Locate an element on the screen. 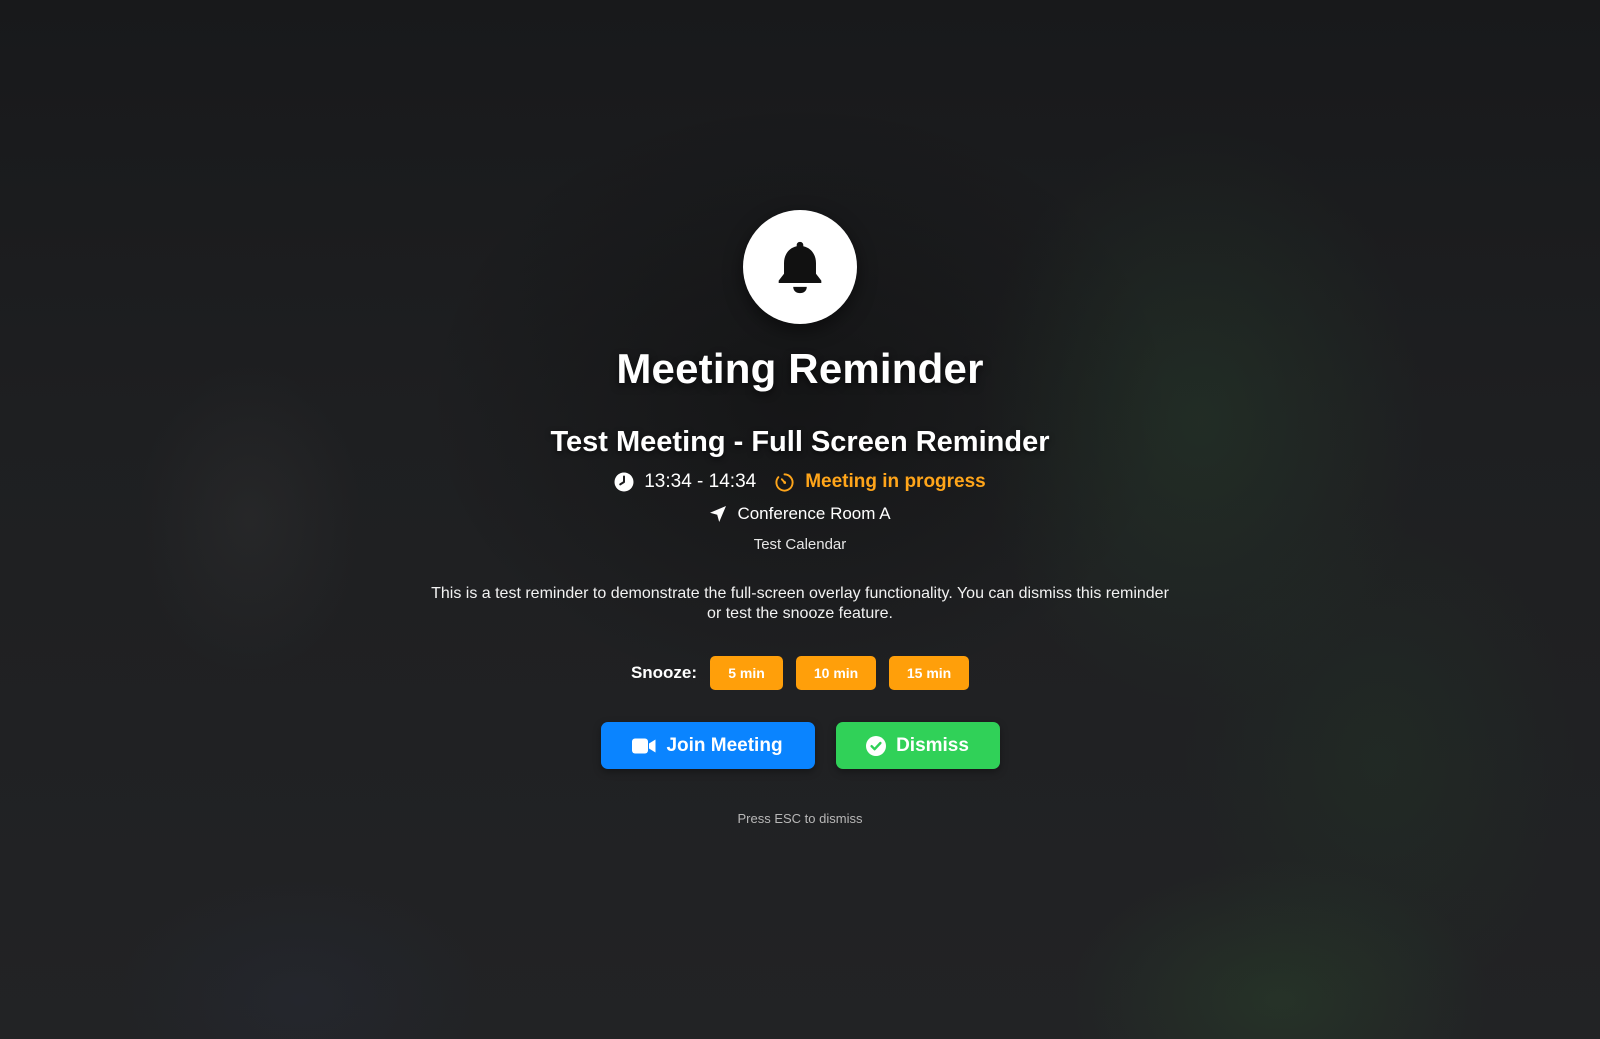 Image resolution: width=1600 pixels, height=1039 pixels. location-arrow-icon is located at coordinates (718, 514).